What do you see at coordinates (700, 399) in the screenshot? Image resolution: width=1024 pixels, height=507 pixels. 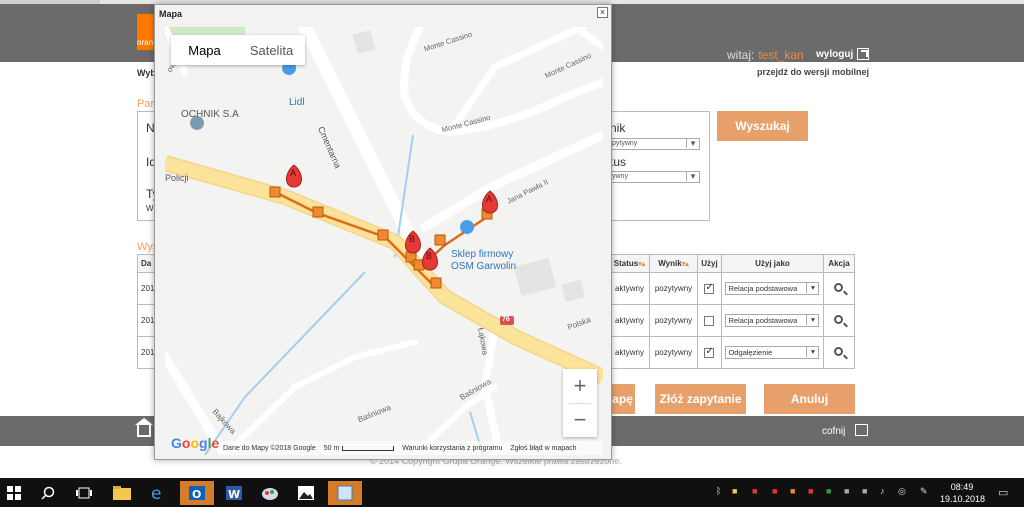 I see `submit-request-button: Złóż zapytanie` at bounding box center [700, 399].